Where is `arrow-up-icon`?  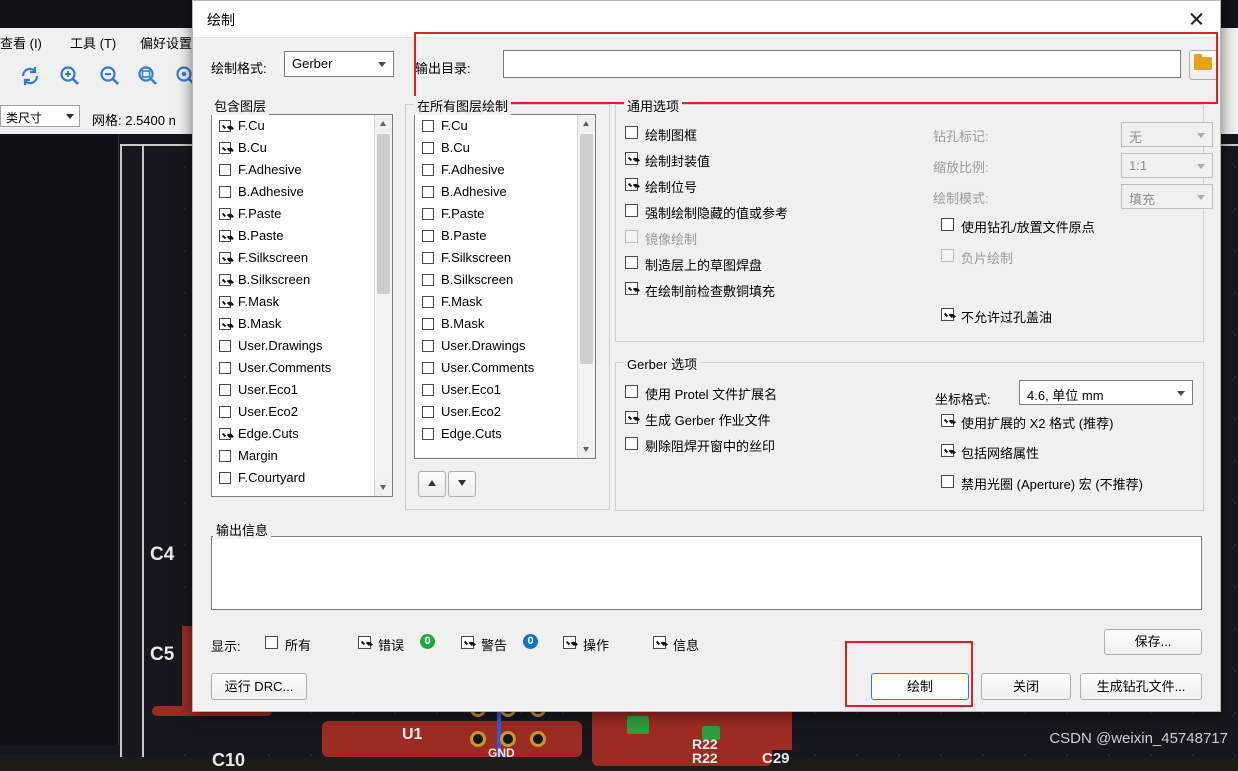 arrow-up-icon is located at coordinates (432, 484).